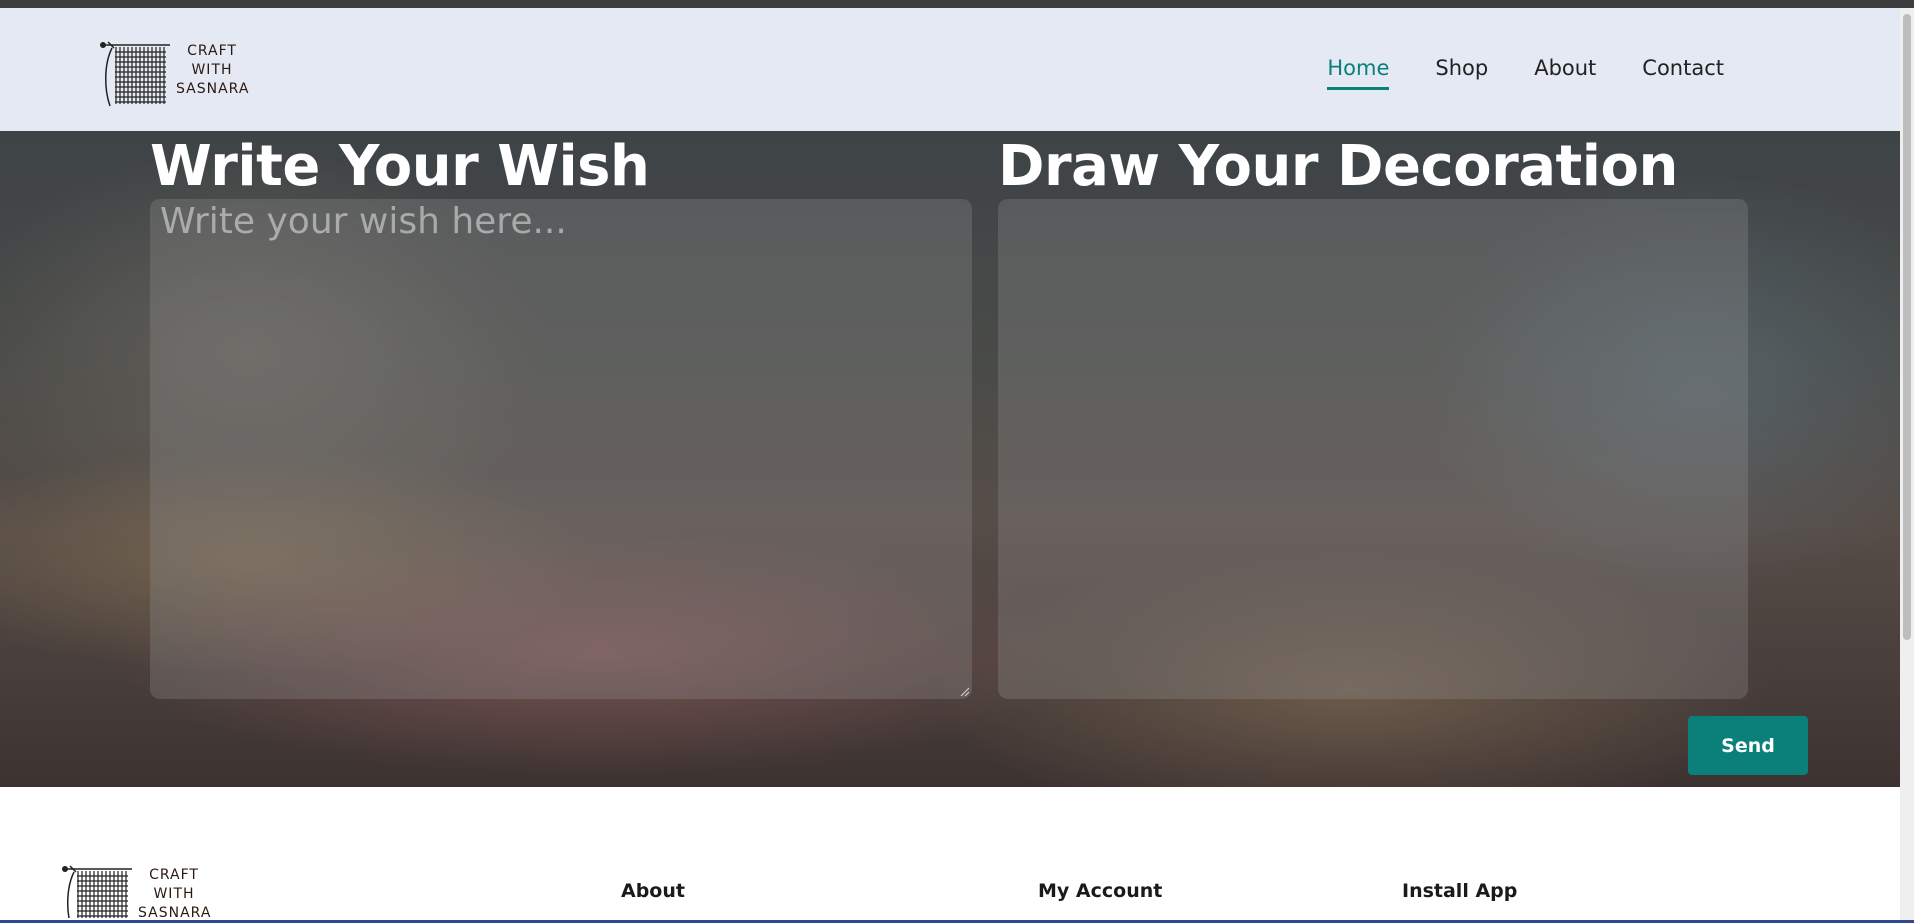 This screenshot has height=923, width=1914. I want to click on browser-top-strip, so click(957, 4).